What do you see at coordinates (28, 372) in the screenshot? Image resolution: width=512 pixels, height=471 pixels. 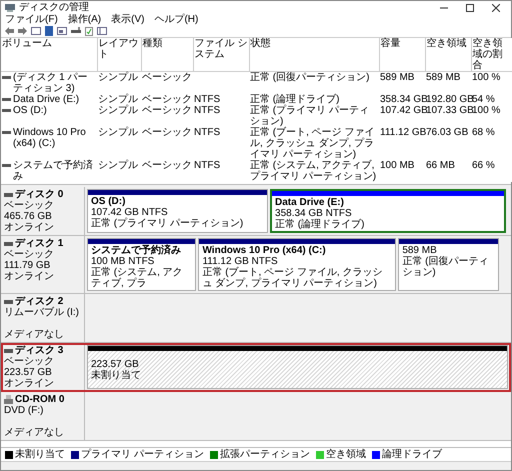 I see `disk-info: 223.57 GB` at bounding box center [28, 372].